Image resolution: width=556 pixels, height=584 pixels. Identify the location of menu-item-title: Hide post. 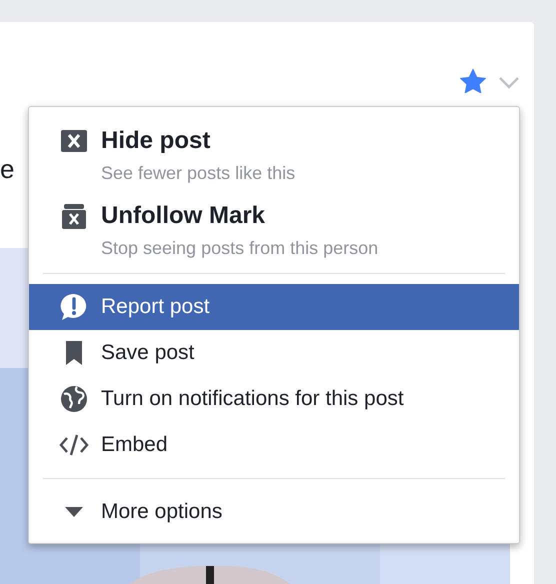
(198, 141).